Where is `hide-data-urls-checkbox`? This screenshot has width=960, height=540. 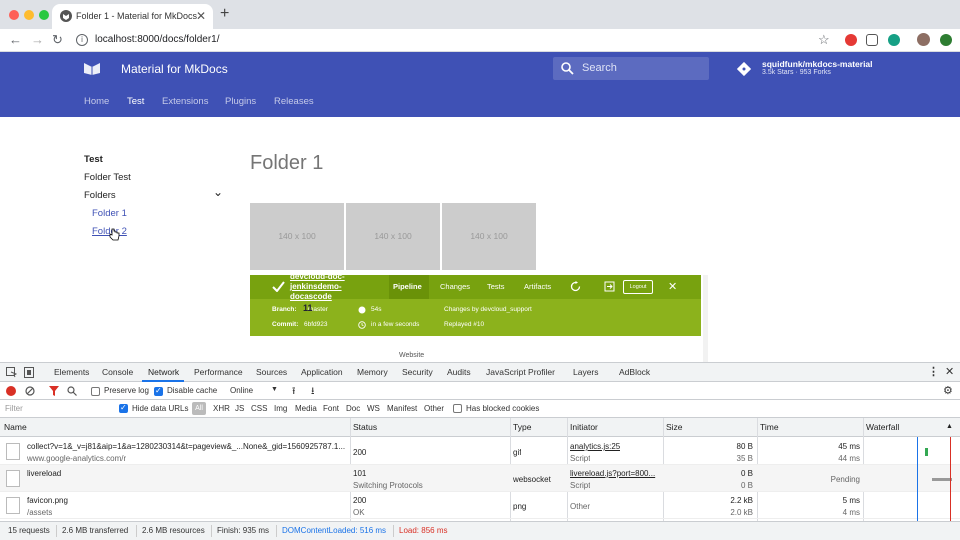
hide-data-urls-checkbox is located at coordinates (123, 408).